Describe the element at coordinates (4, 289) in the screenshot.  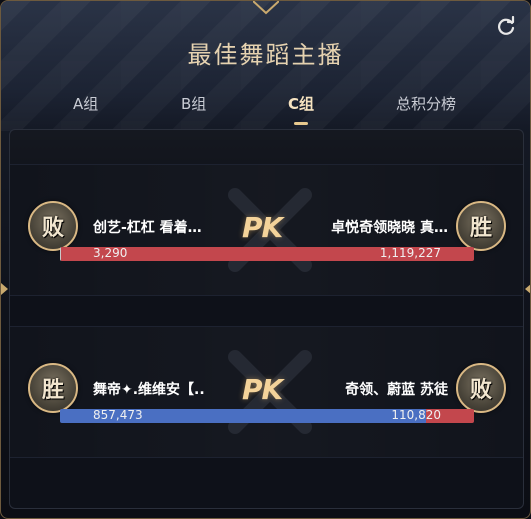
I see `left-edge-ornament` at that location.